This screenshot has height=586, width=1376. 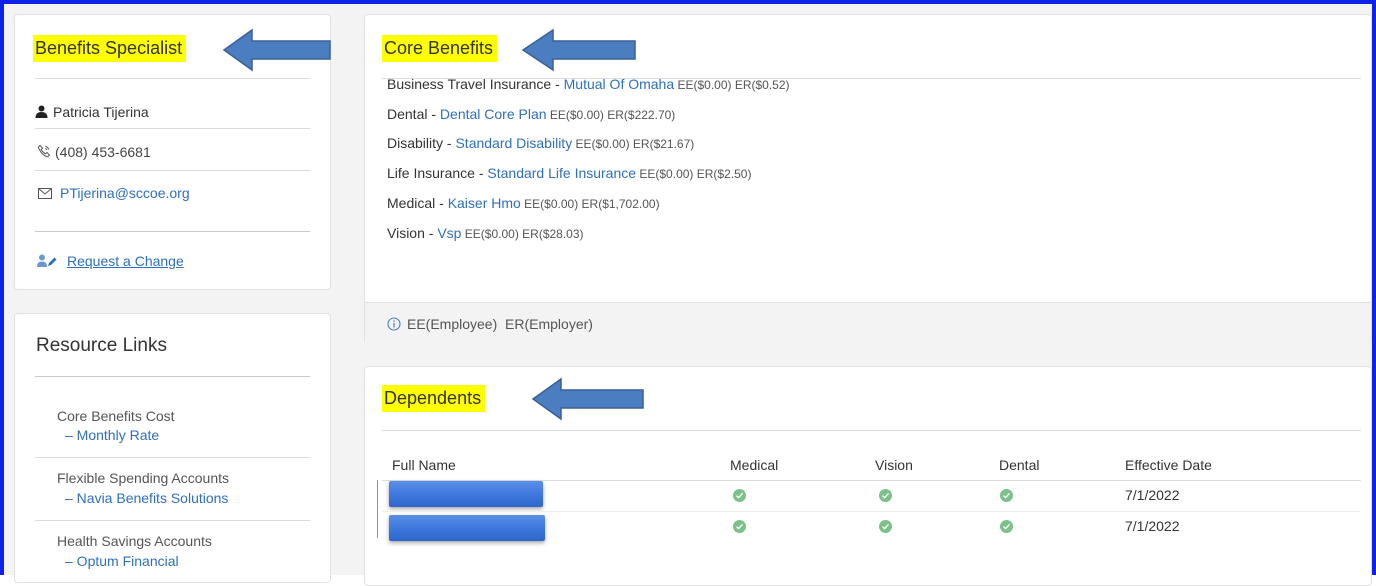 What do you see at coordinates (413, 114) in the screenshot?
I see `benefit-category: Dental -` at bounding box center [413, 114].